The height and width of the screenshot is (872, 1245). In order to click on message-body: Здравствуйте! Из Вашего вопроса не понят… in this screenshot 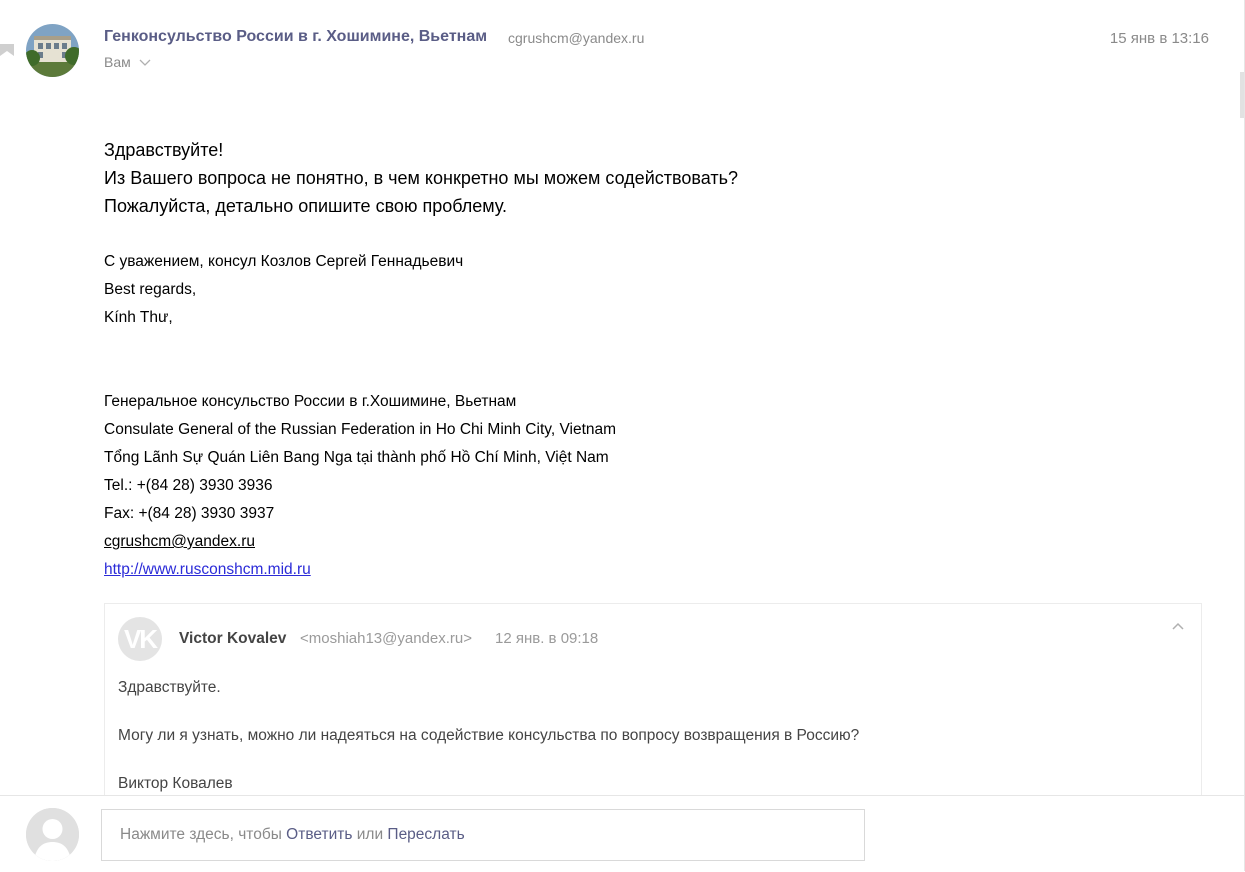, I will do `click(421, 178)`.